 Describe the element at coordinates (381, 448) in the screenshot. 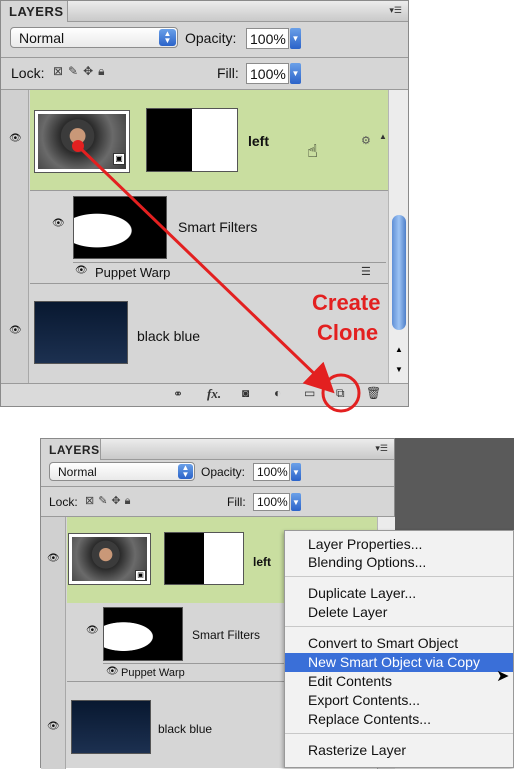

I see `panel-menu-icon: ▾☰` at that location.